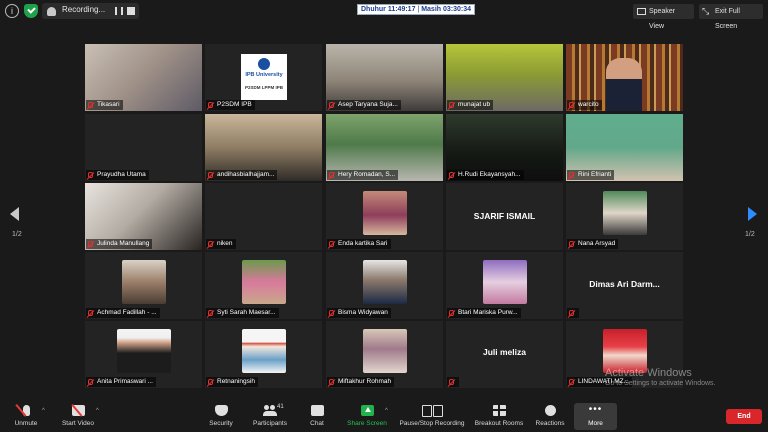 This screenshot has height=432, width=768. Describe the element at coordinates (727, 19) in the screenshot. I see `exit-full-screen-label: Exit Full Screen` at that location.